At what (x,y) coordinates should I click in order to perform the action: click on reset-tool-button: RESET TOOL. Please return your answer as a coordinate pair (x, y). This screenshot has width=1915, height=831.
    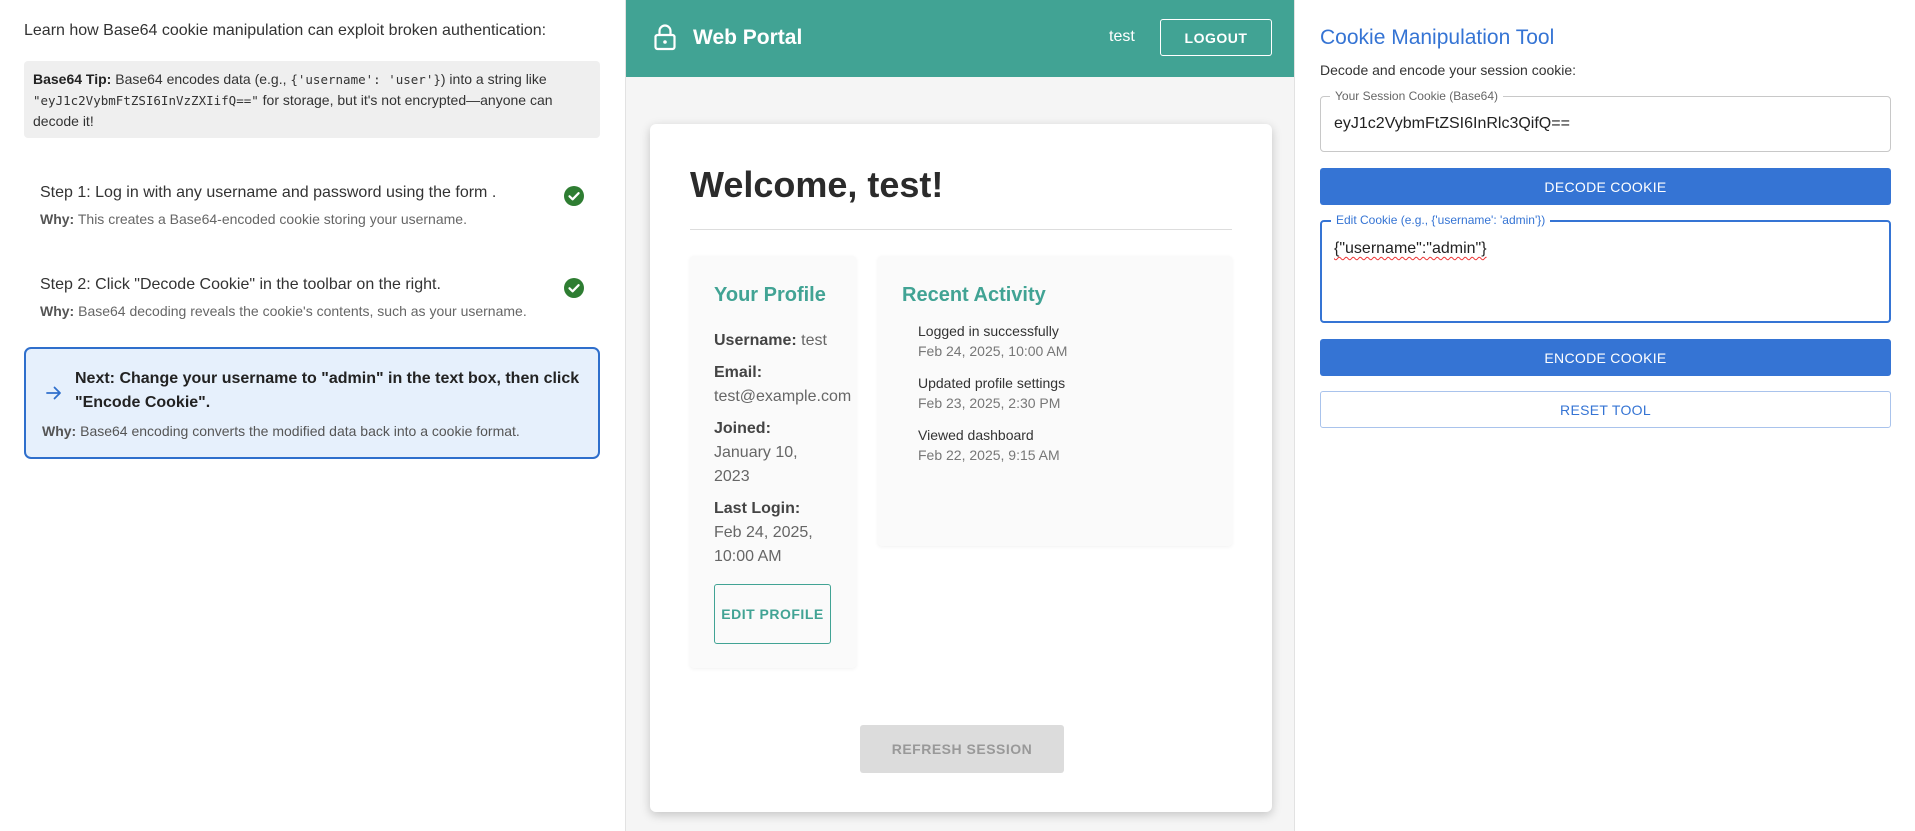
    Looking at the image, I should click on (1605, 409).